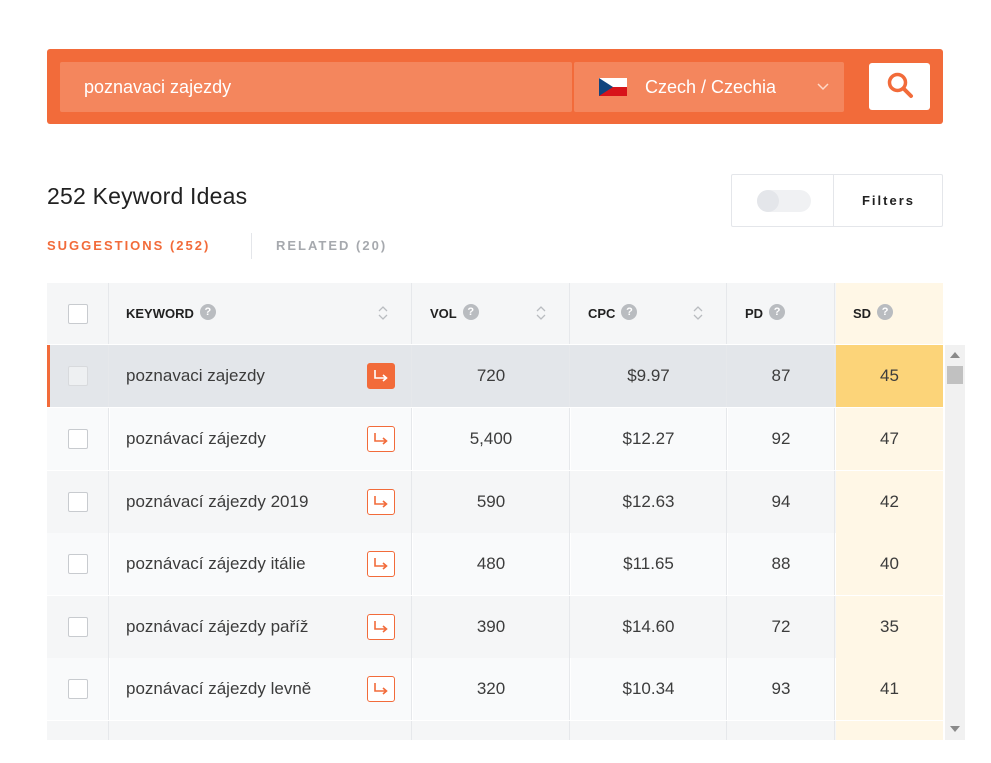 This screenshot has width=991, height=763. What do you see at coordinates (862, 313) in the screenshot?
I see `sd-header-label: SD` at bounding box center [862, 313].